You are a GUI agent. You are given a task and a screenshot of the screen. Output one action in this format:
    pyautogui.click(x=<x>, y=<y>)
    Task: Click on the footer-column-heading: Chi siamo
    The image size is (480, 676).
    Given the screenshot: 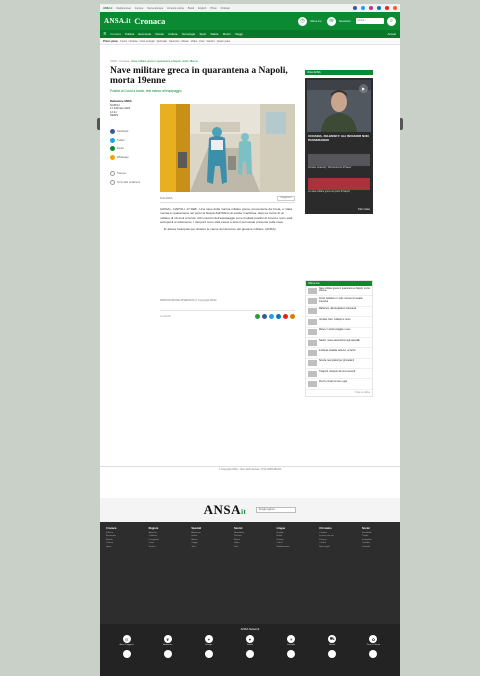 What is the action you would take?
    pyautogui.click(x=335, y=528)
    